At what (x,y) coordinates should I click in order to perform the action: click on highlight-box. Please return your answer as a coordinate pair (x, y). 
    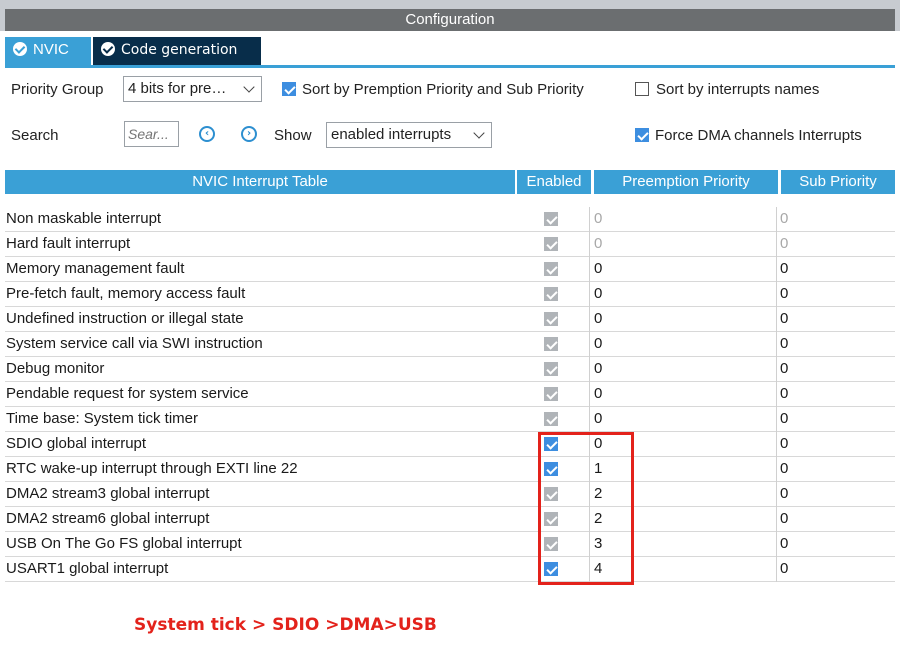
    Looking at the image, I should click on (586, 508).